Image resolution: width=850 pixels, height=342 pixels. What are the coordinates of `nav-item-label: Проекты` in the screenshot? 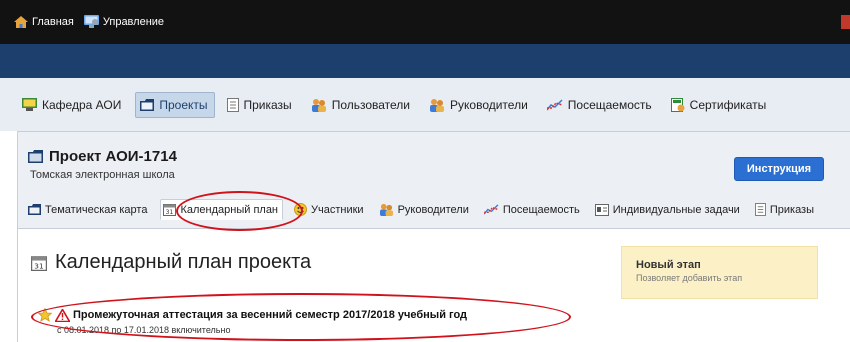 It's located at (183, 104).